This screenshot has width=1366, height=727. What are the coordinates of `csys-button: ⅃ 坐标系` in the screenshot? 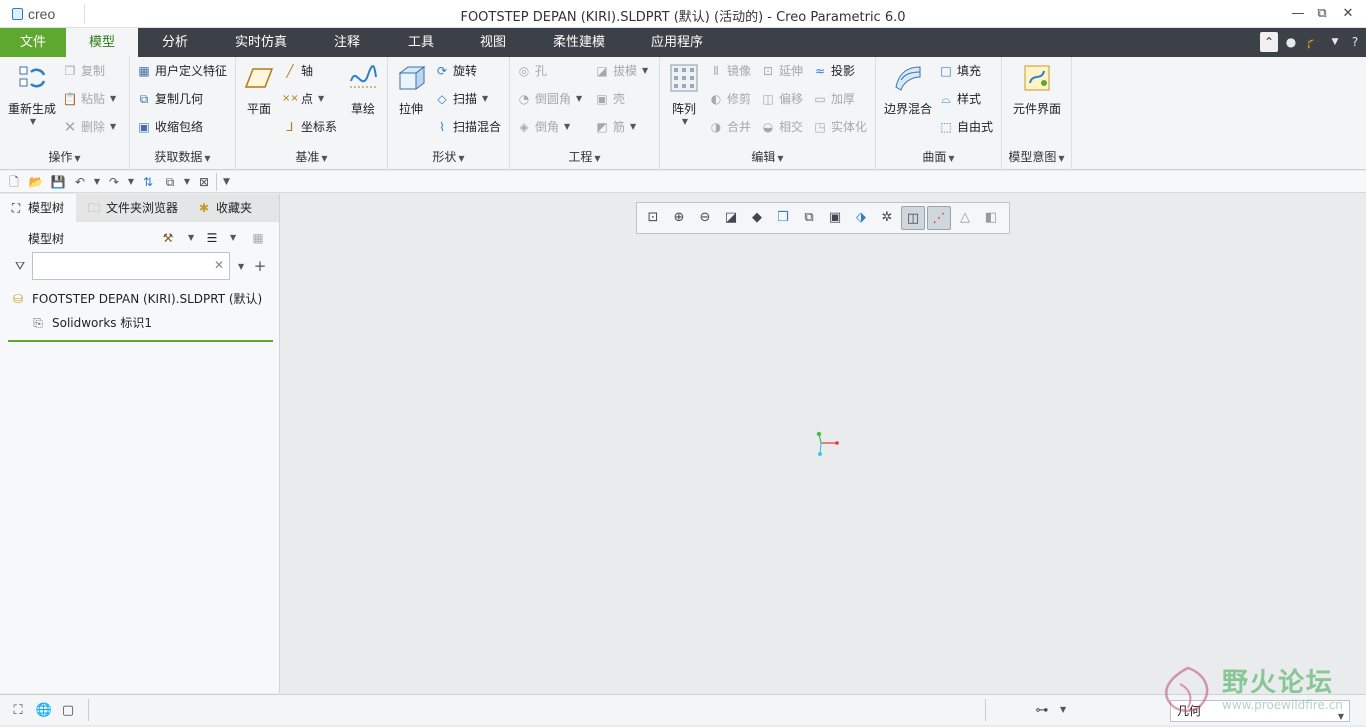 It's located at (309, 127).